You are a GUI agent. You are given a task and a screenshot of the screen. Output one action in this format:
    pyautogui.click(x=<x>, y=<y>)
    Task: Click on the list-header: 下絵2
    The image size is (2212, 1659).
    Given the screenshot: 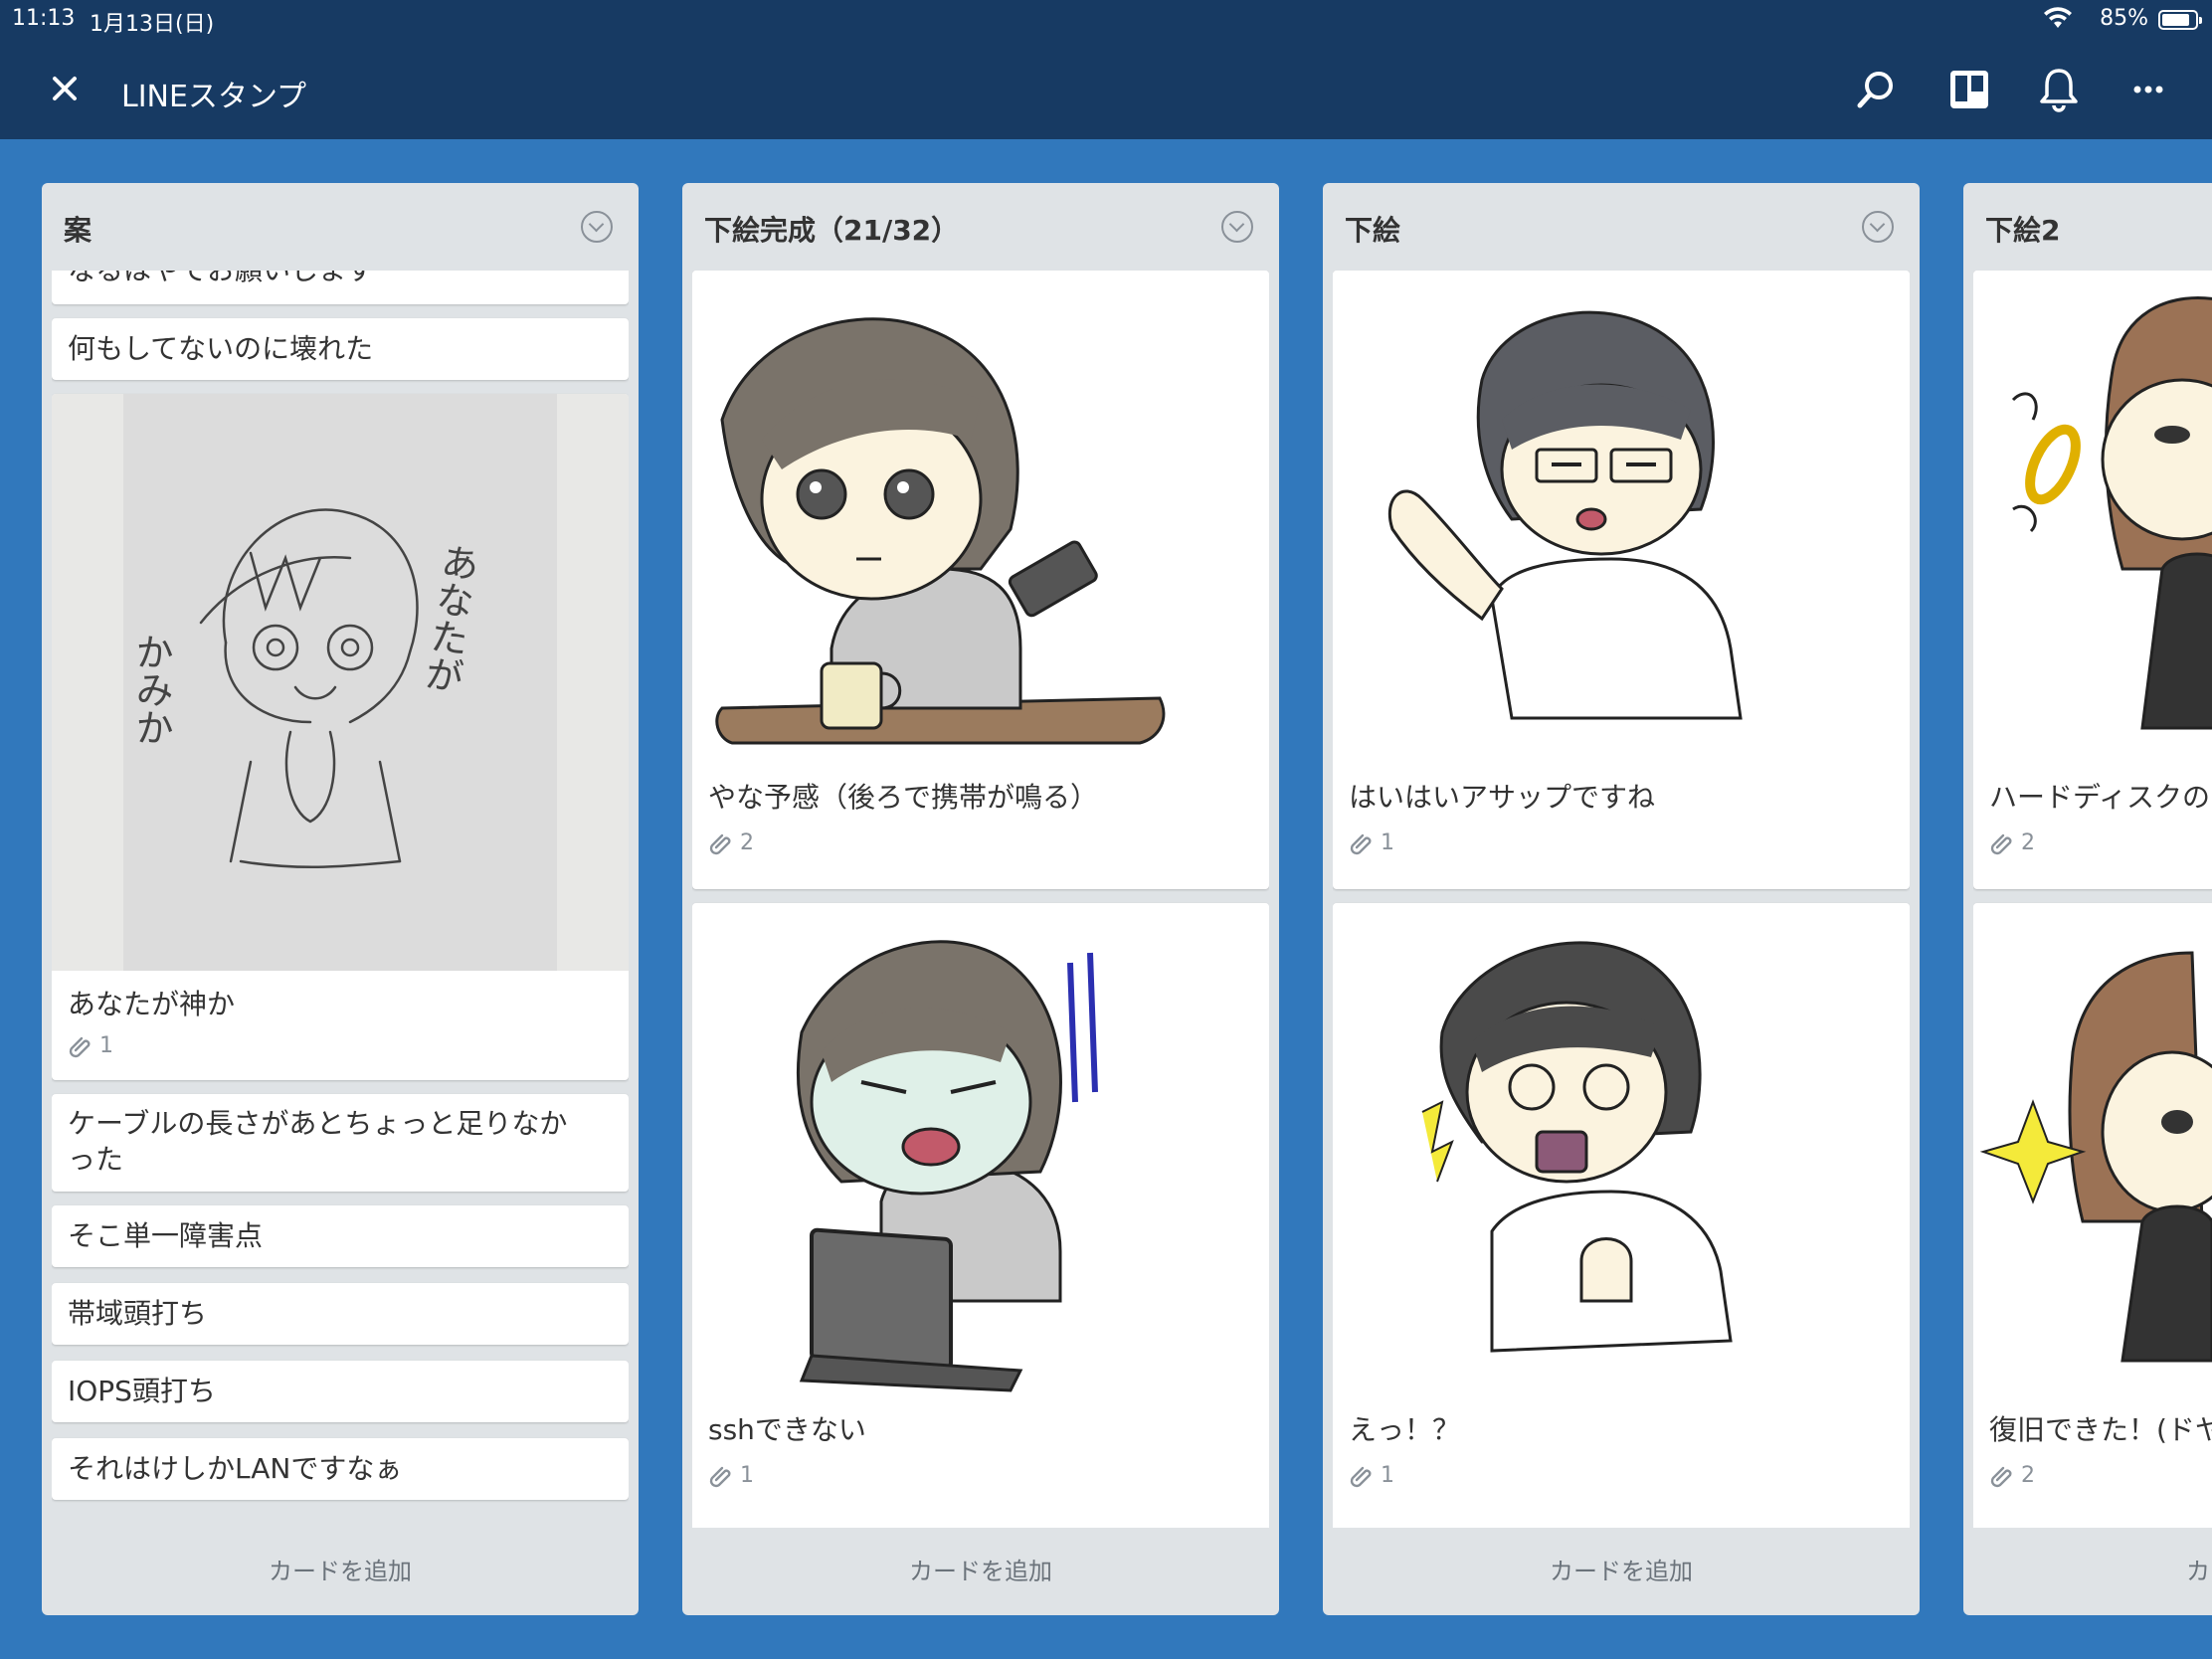 What is the action you would take?
    pyautogui.click(x=2087, y=227)
    